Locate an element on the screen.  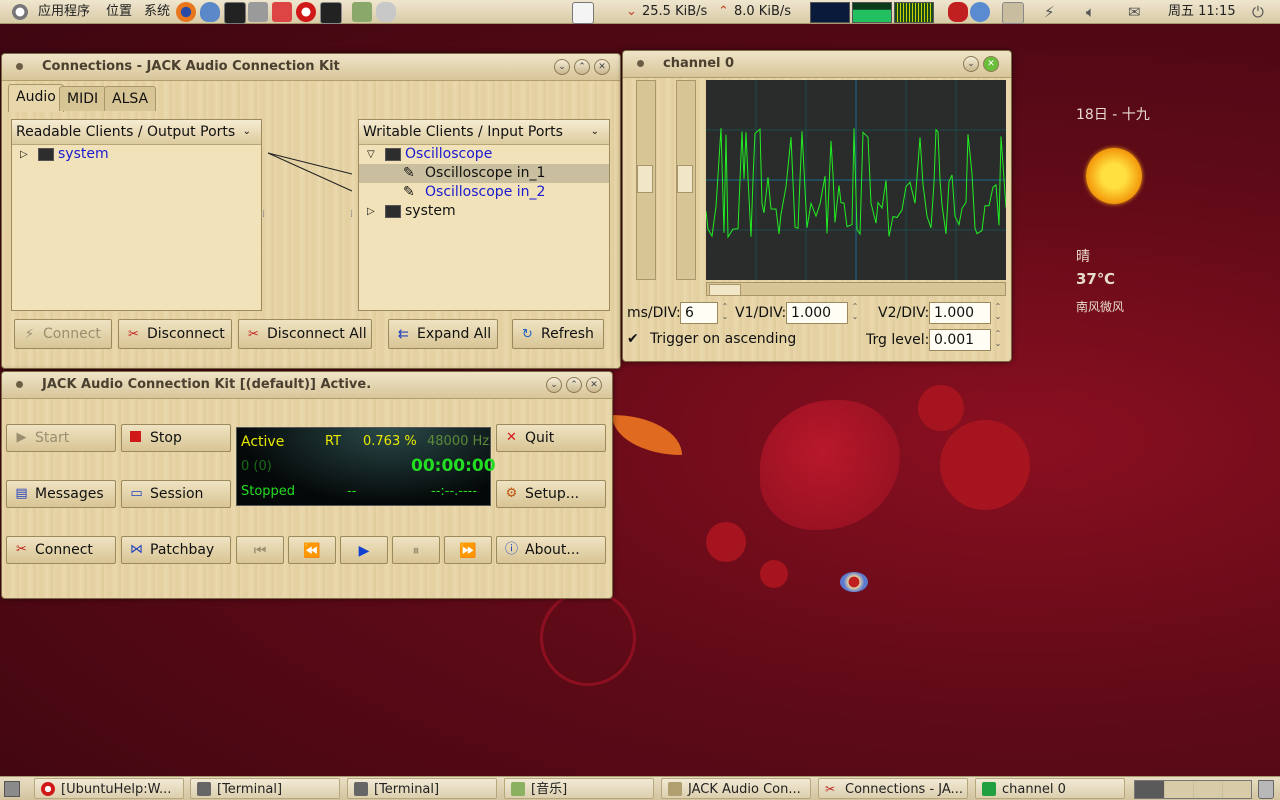
forward-button: ⏩ is located at coordinates (468, 550).